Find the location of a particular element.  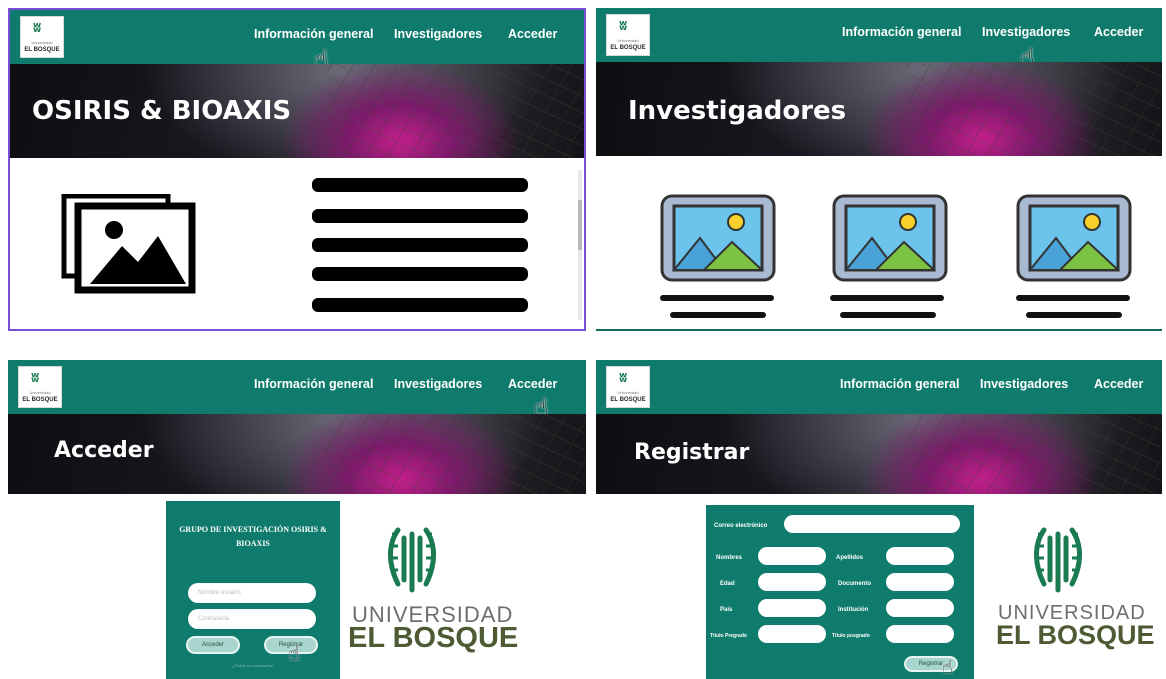

forgot-password-link: ¿Olvidó su contraseña? is located at coordinates (253, 665).